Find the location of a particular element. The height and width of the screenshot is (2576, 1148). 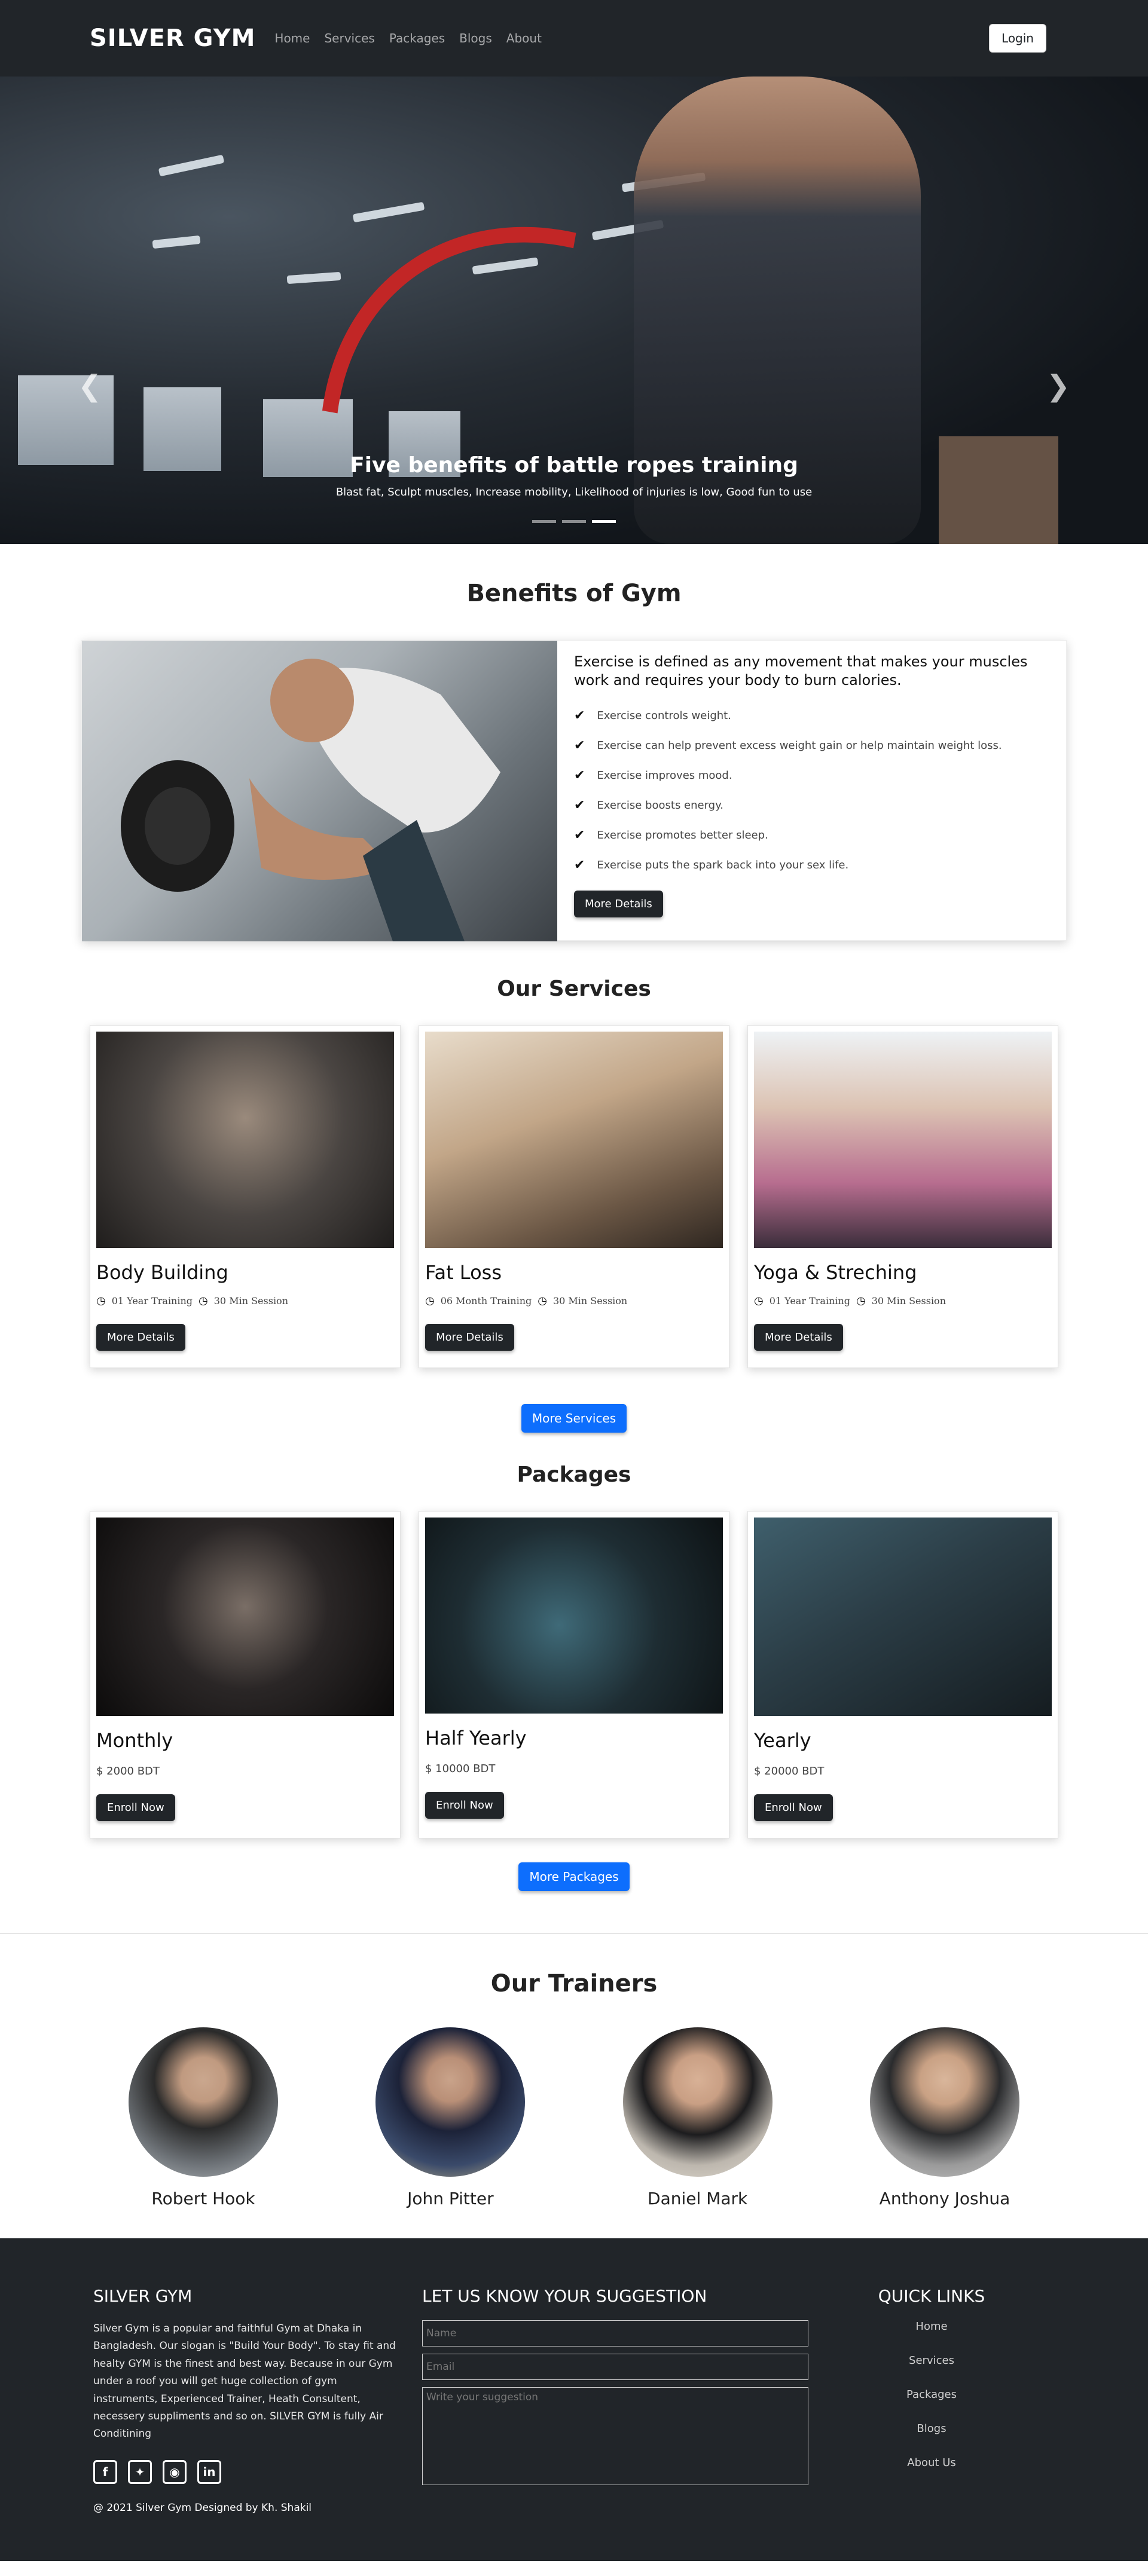

linkedin-icon: in is located at coordinates (209, 2471).